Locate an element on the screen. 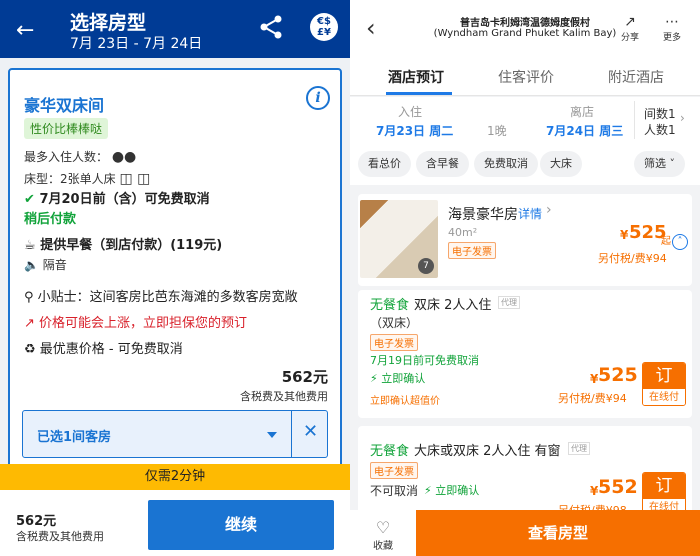  filter-bar: 看总价 含早餐 免费取消 大床 筛选 ˅ is located at coordinates (525, 166).